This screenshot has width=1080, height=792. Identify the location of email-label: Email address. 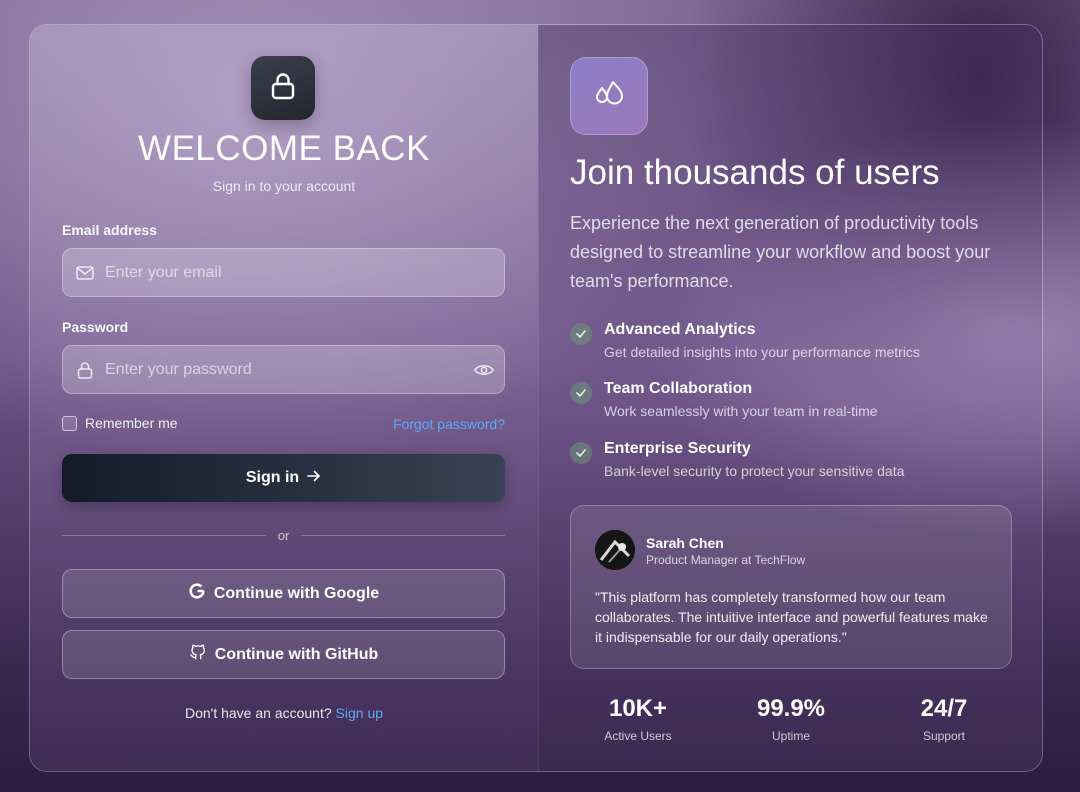
(109, 230).